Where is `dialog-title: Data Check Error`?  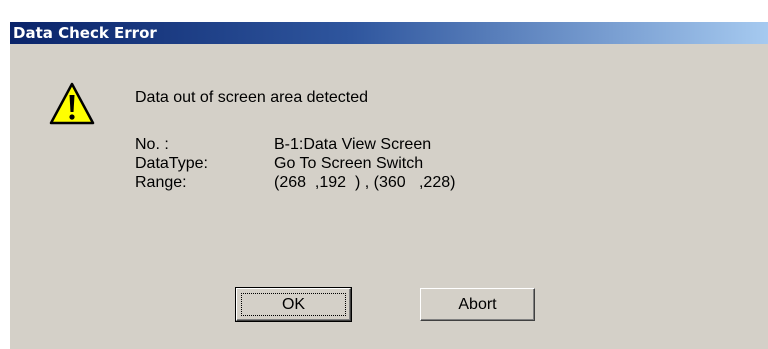 dialog-title: Data Check Error is located at coordinates (85, 33).